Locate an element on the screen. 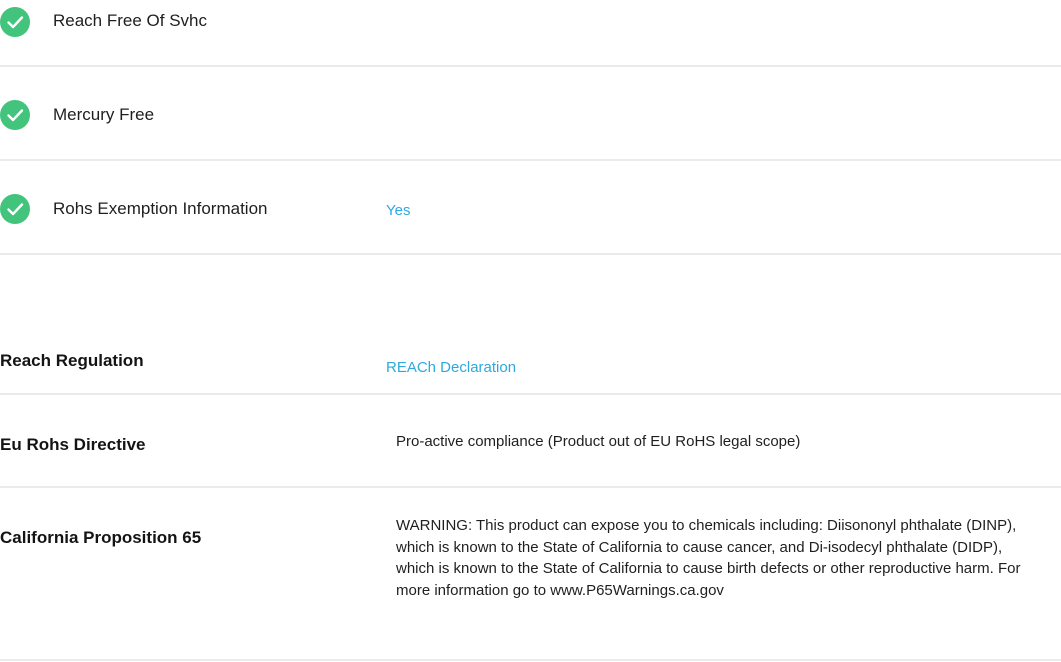 The width and height of the screenshot is (1061, 662). rohs-exemption-value-link: Yes is located at coordinates (398, 211).